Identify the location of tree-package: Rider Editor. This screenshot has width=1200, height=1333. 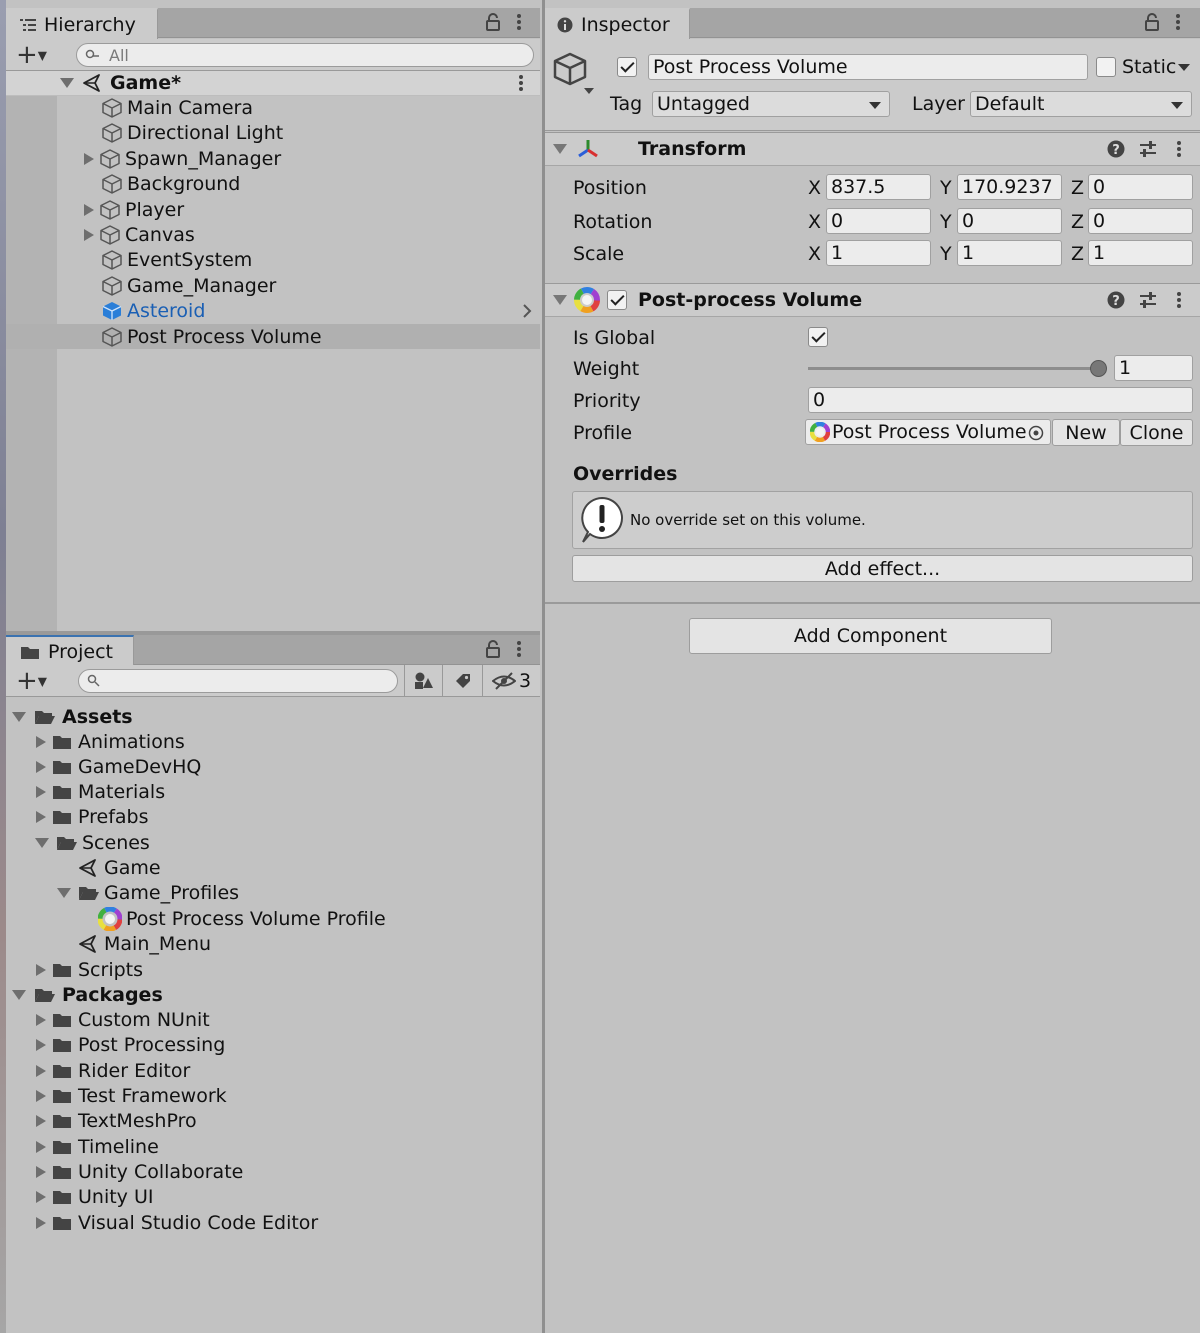
(113, 1070).